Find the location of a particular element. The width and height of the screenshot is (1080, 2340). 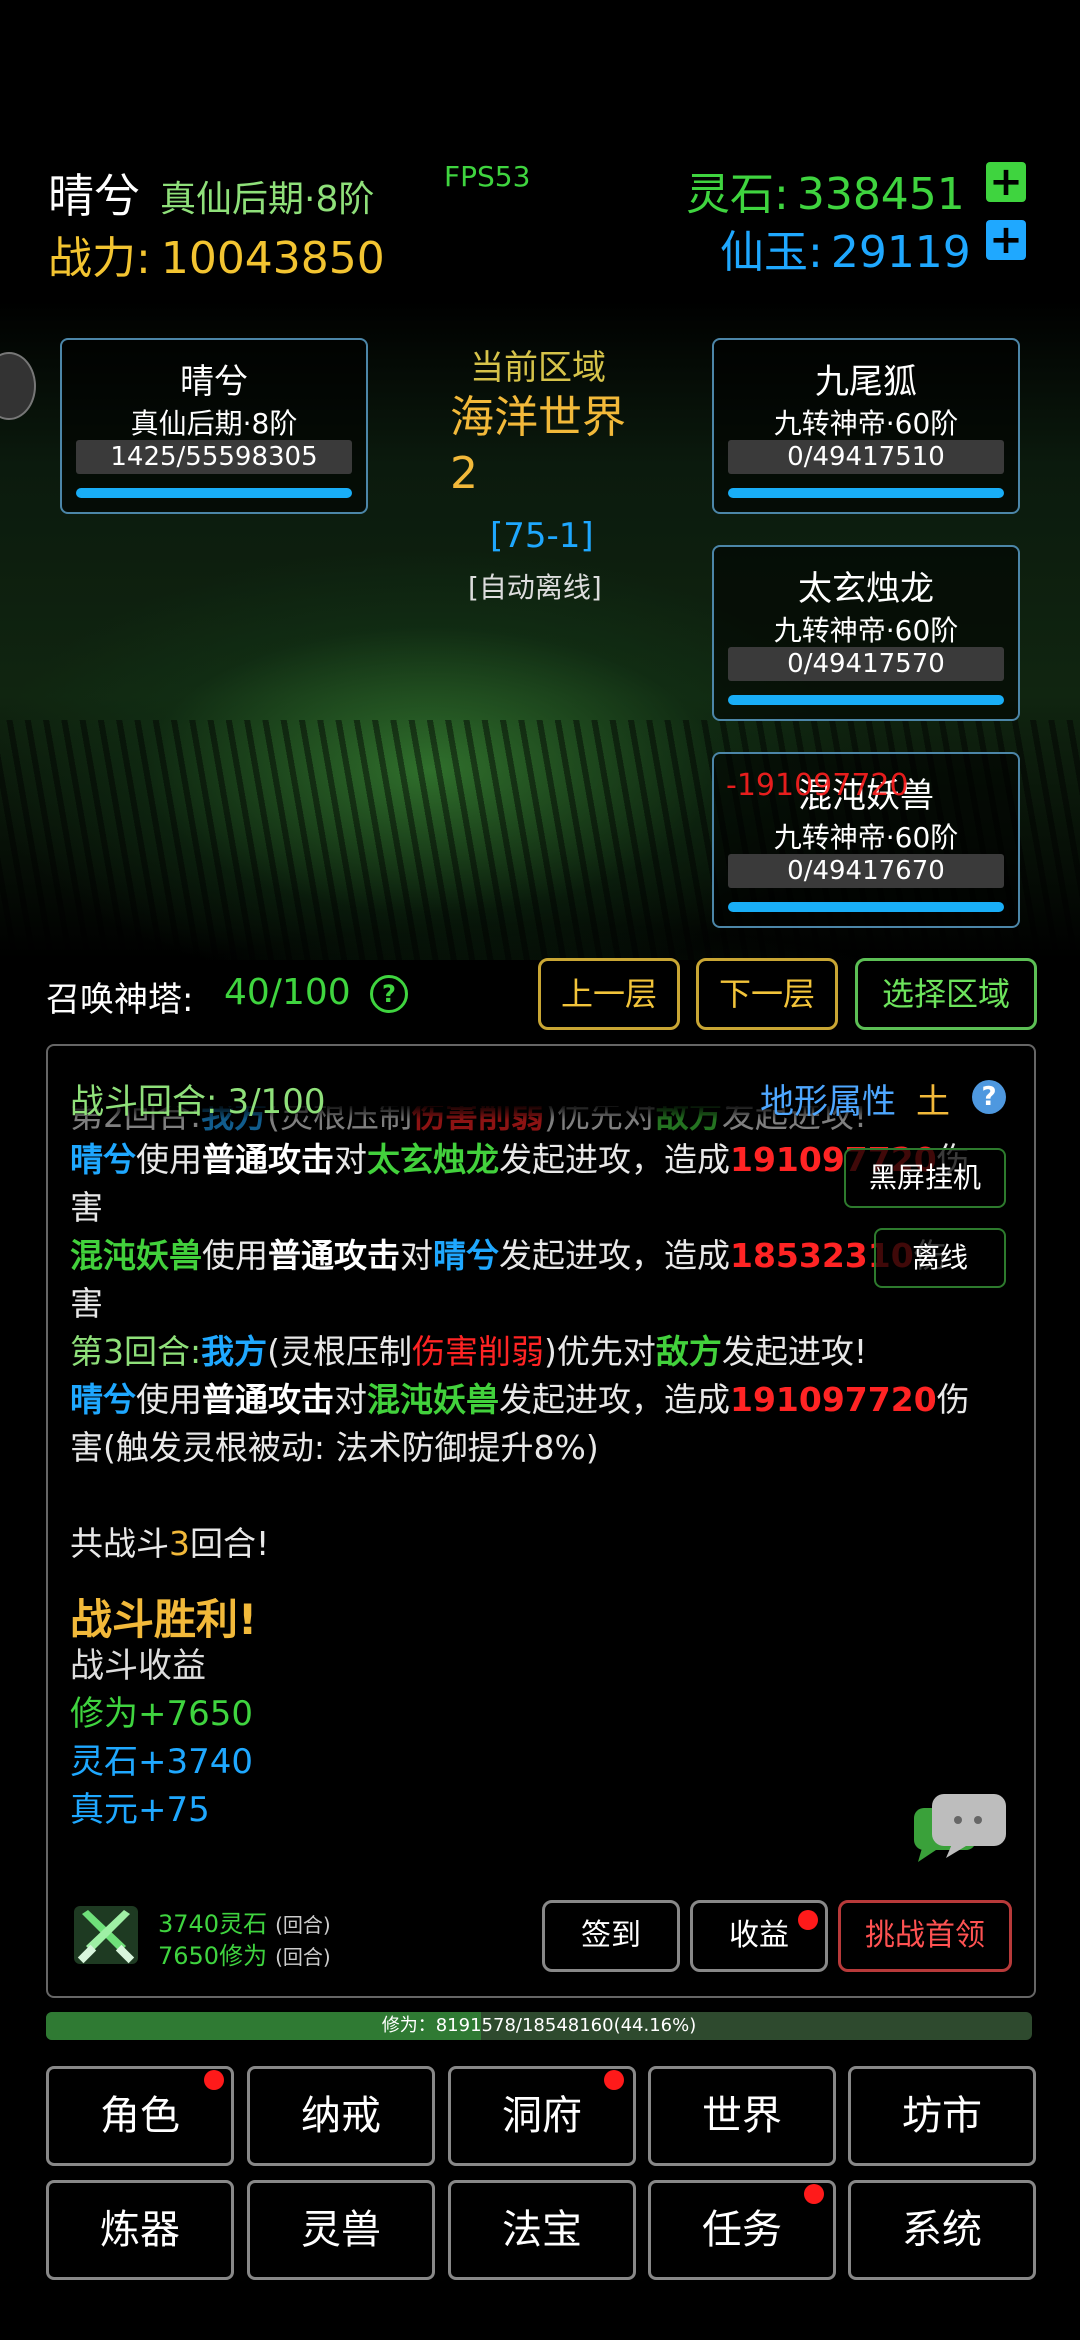

add-immortal-jade-button: + is located at coordinates (1006, 240).